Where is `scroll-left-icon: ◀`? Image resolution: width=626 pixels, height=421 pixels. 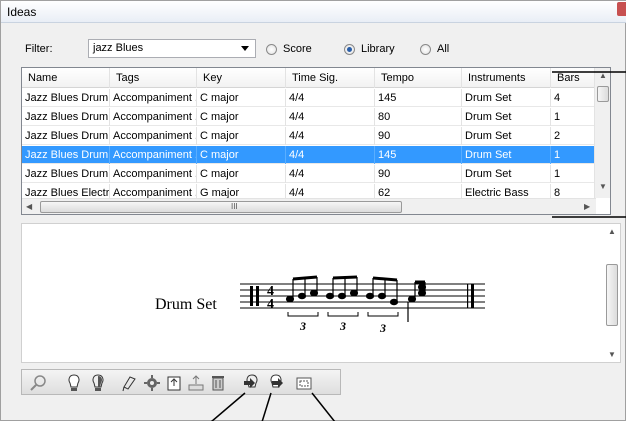
scroll-left-icon: ◀ is located at coordinates (29, 206).